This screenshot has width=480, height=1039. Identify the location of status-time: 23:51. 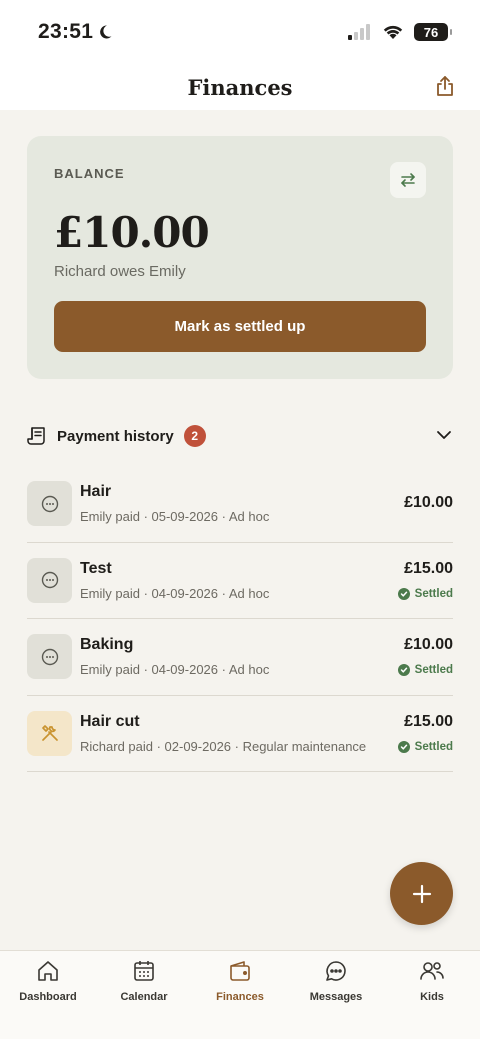
(75, 32).